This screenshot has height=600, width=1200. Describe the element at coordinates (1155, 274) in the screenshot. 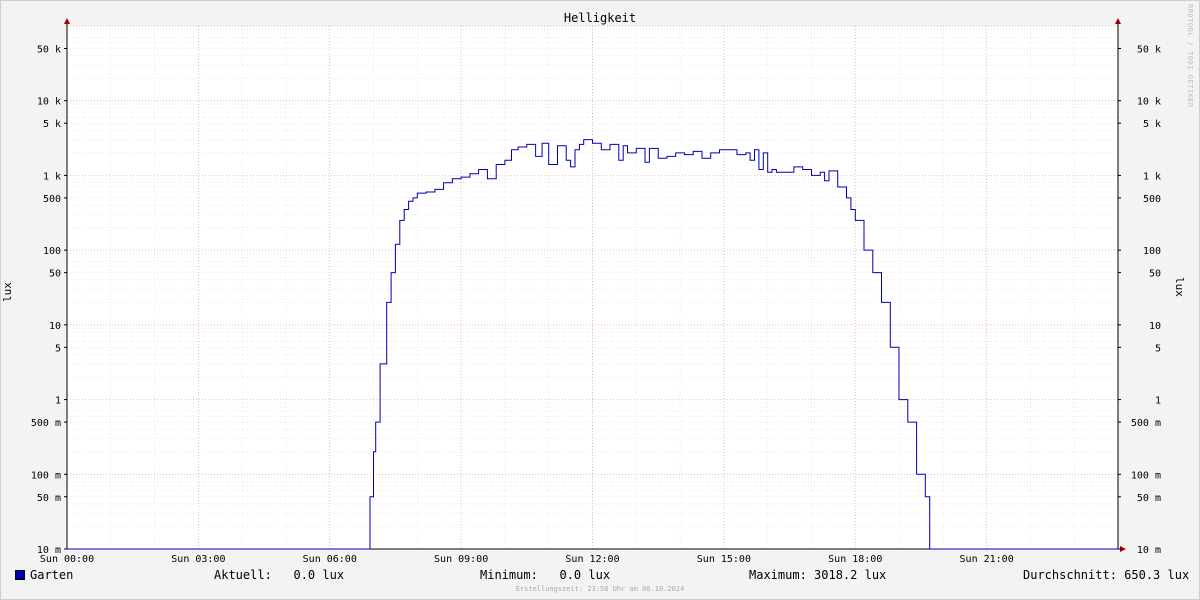

I see `y-tick-label-right: 50` at that location.